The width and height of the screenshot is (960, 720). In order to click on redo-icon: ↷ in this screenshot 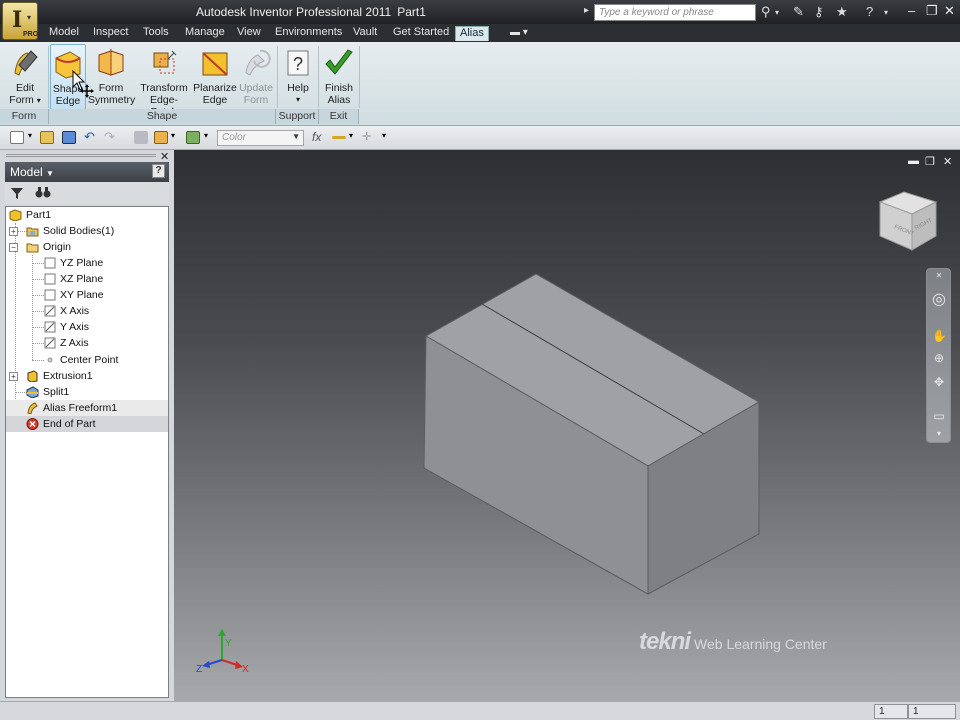, I will do `click(111, 136)`.